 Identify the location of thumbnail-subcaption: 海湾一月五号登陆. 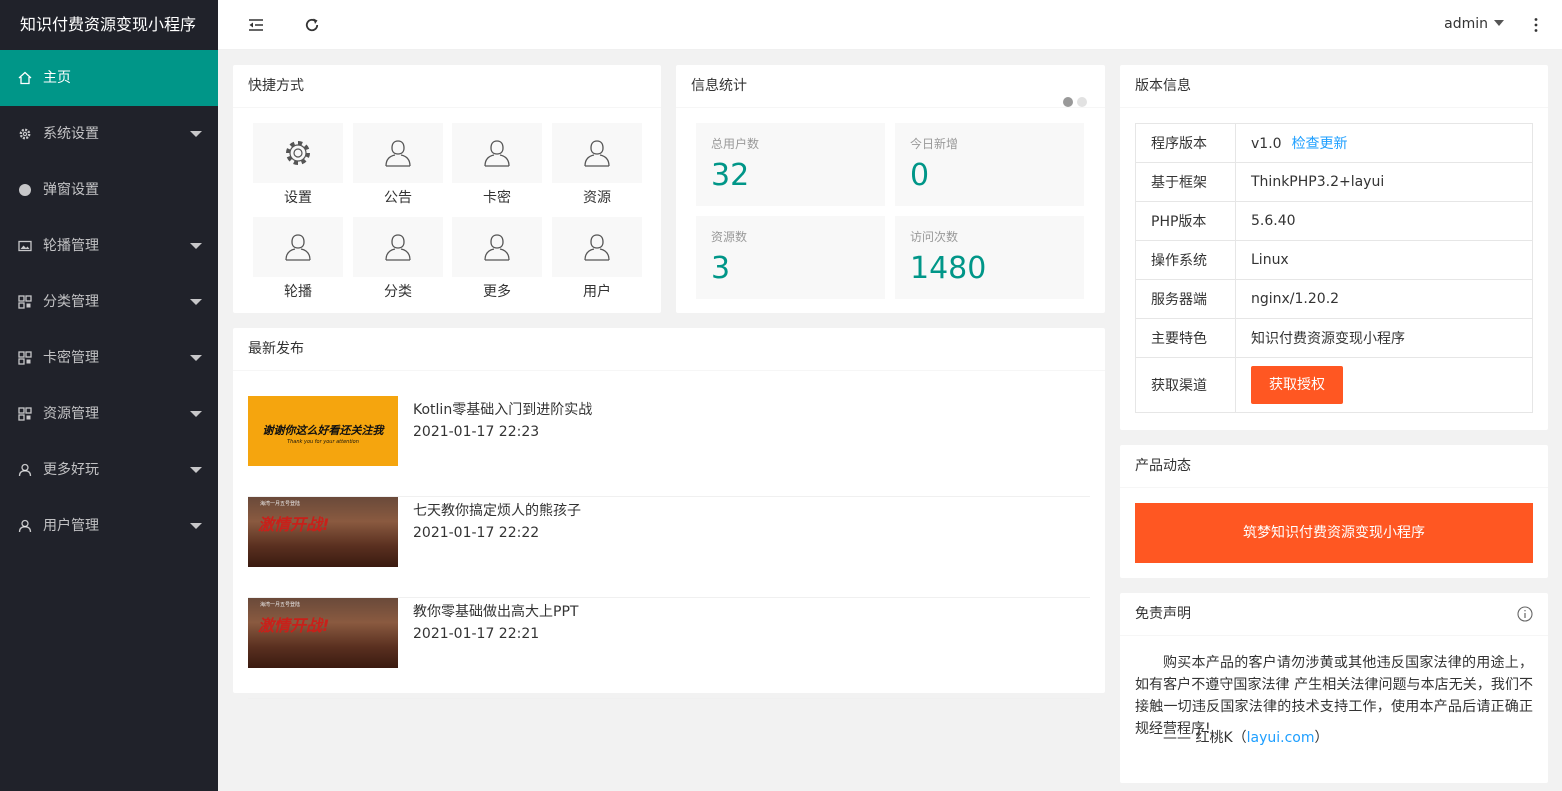
(280, 504).